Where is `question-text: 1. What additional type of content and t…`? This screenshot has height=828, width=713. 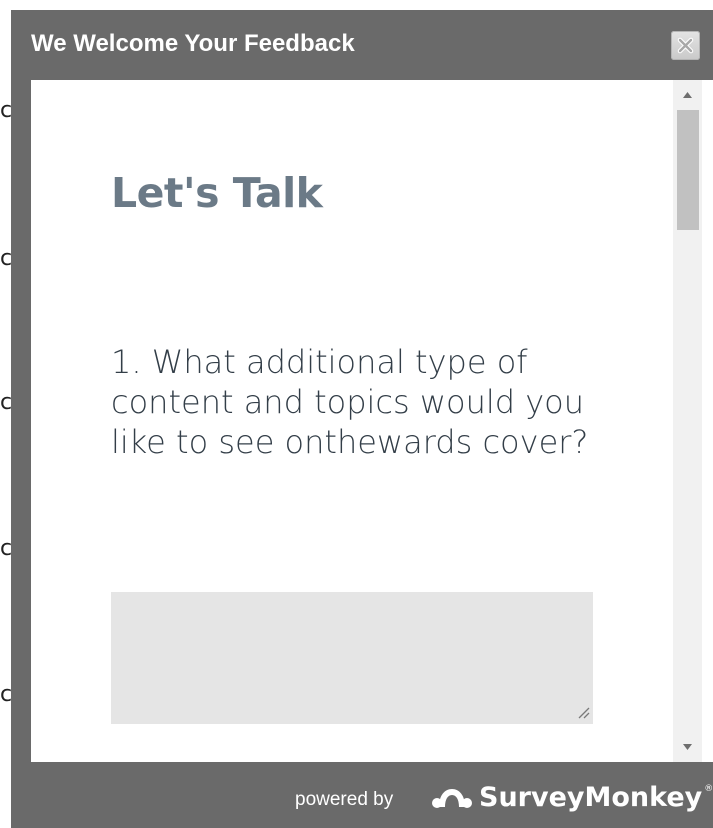
question-text: 1. What additional type of content and t… is located at coordinates (350, 402).